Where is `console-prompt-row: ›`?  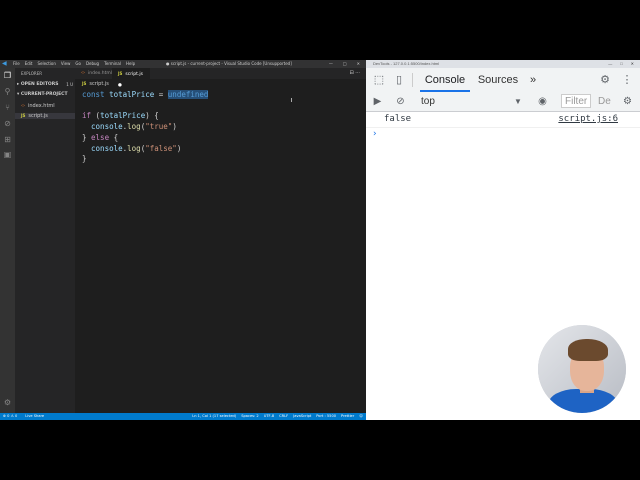
console-prompt-row: › is located at coordinates (503, 134).